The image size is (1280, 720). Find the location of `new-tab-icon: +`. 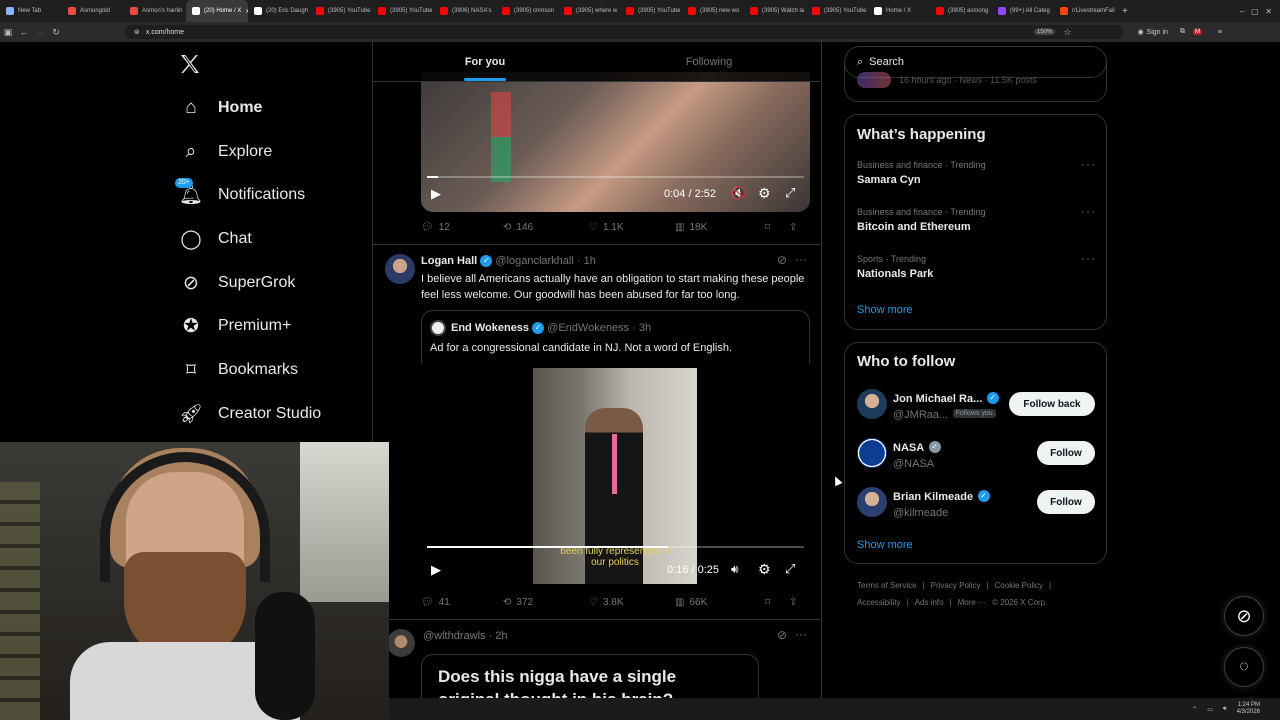

new-tab-icon: + is located at coordinates (1125, 11).